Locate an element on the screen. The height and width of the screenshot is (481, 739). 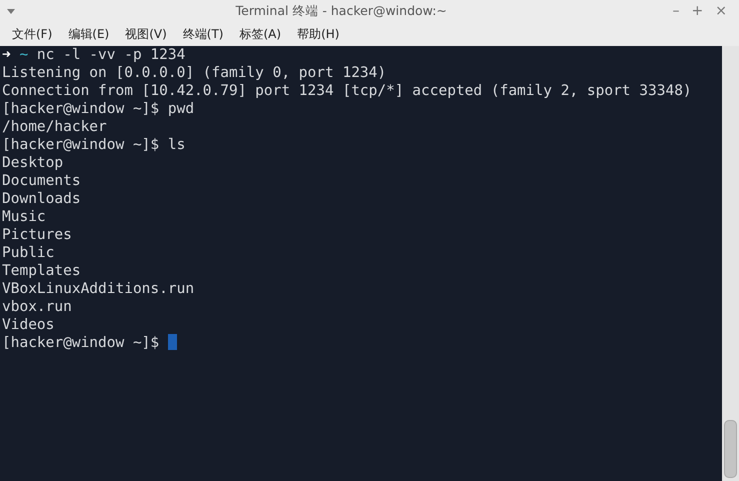
terminal-line: vbox.run is located at coordinates (37, 307).